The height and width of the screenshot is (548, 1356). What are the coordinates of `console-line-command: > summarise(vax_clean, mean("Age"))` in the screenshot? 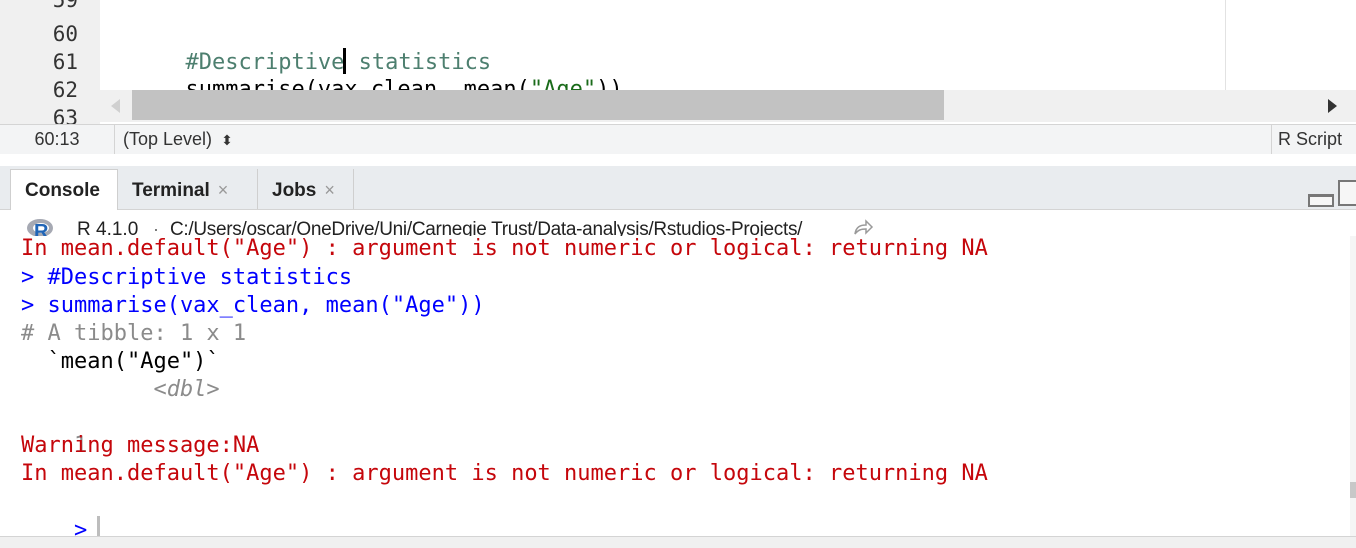 It's located at (253, 305).